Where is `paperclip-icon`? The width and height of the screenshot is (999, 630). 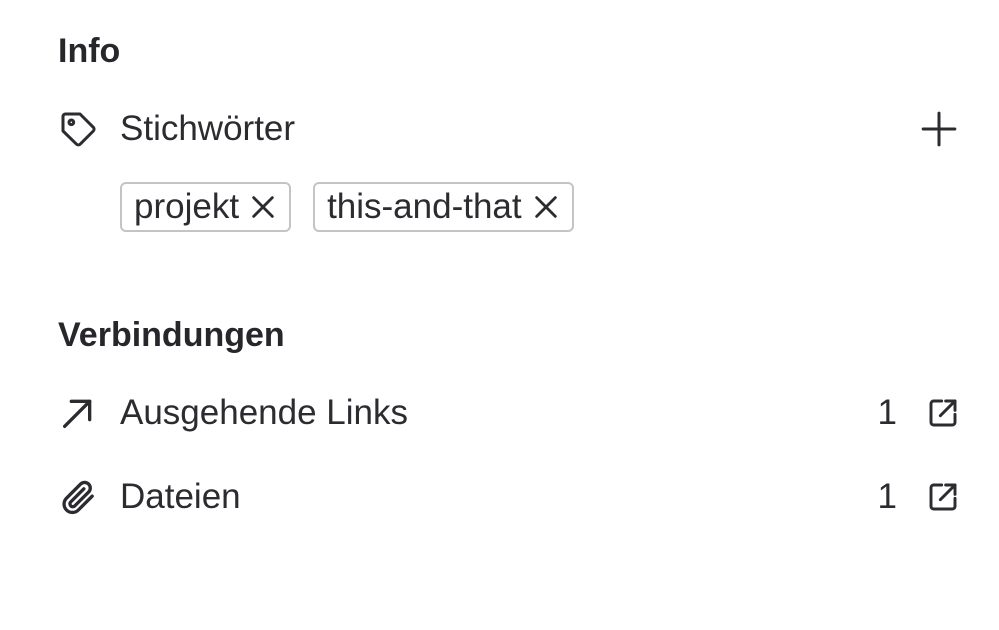
paperclip-icon is located at coordinates (78, 497).